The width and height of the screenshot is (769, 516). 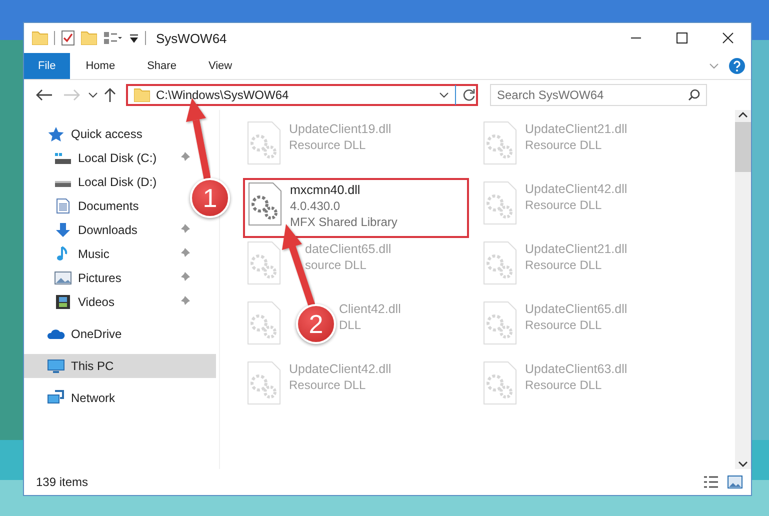 What do you see at coordinates (348, 249) in the screenshot?
I see `file-name: dateClient65.dll` at bounding box center [348, 249].